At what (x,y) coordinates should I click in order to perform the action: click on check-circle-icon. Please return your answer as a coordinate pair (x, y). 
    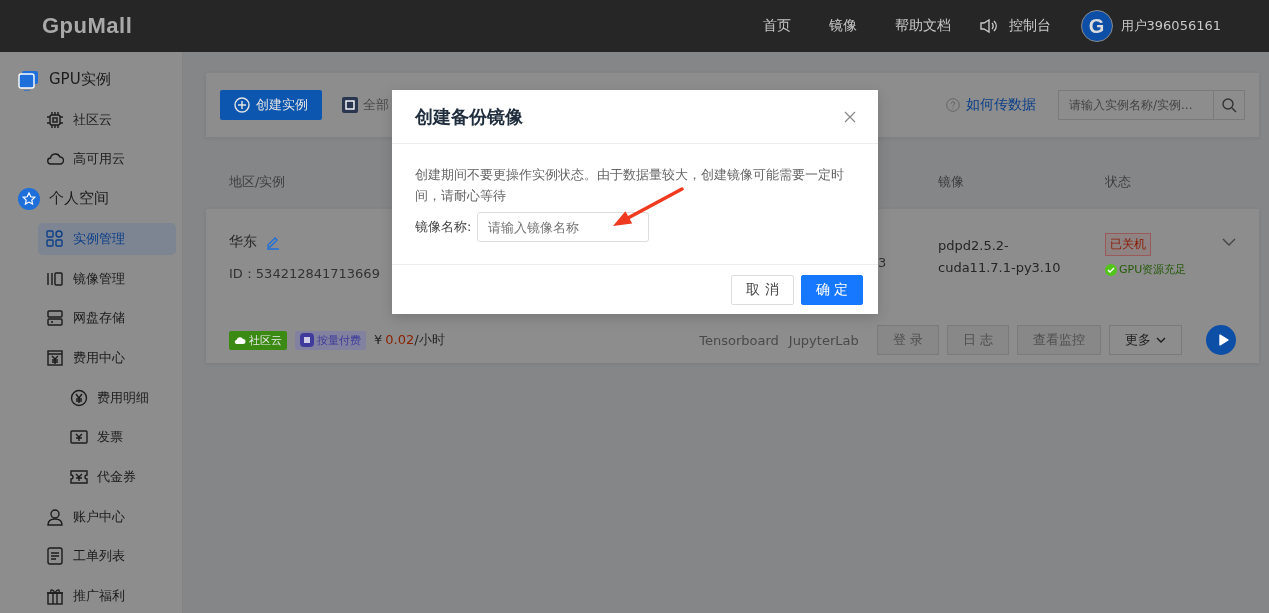
    Looking at the image, I should click on (1111, 269).